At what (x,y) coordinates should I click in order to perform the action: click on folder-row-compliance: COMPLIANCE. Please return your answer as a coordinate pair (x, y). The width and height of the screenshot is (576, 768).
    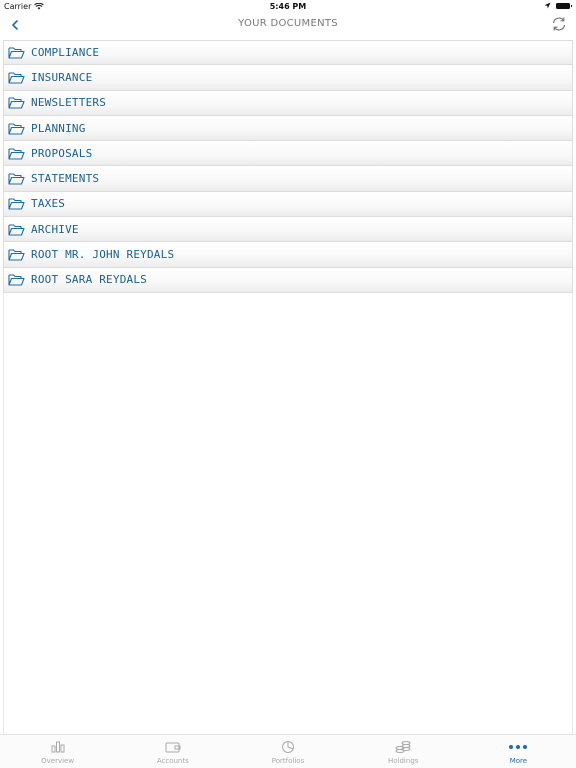
    Looking at the image, I should click on (288, 53).